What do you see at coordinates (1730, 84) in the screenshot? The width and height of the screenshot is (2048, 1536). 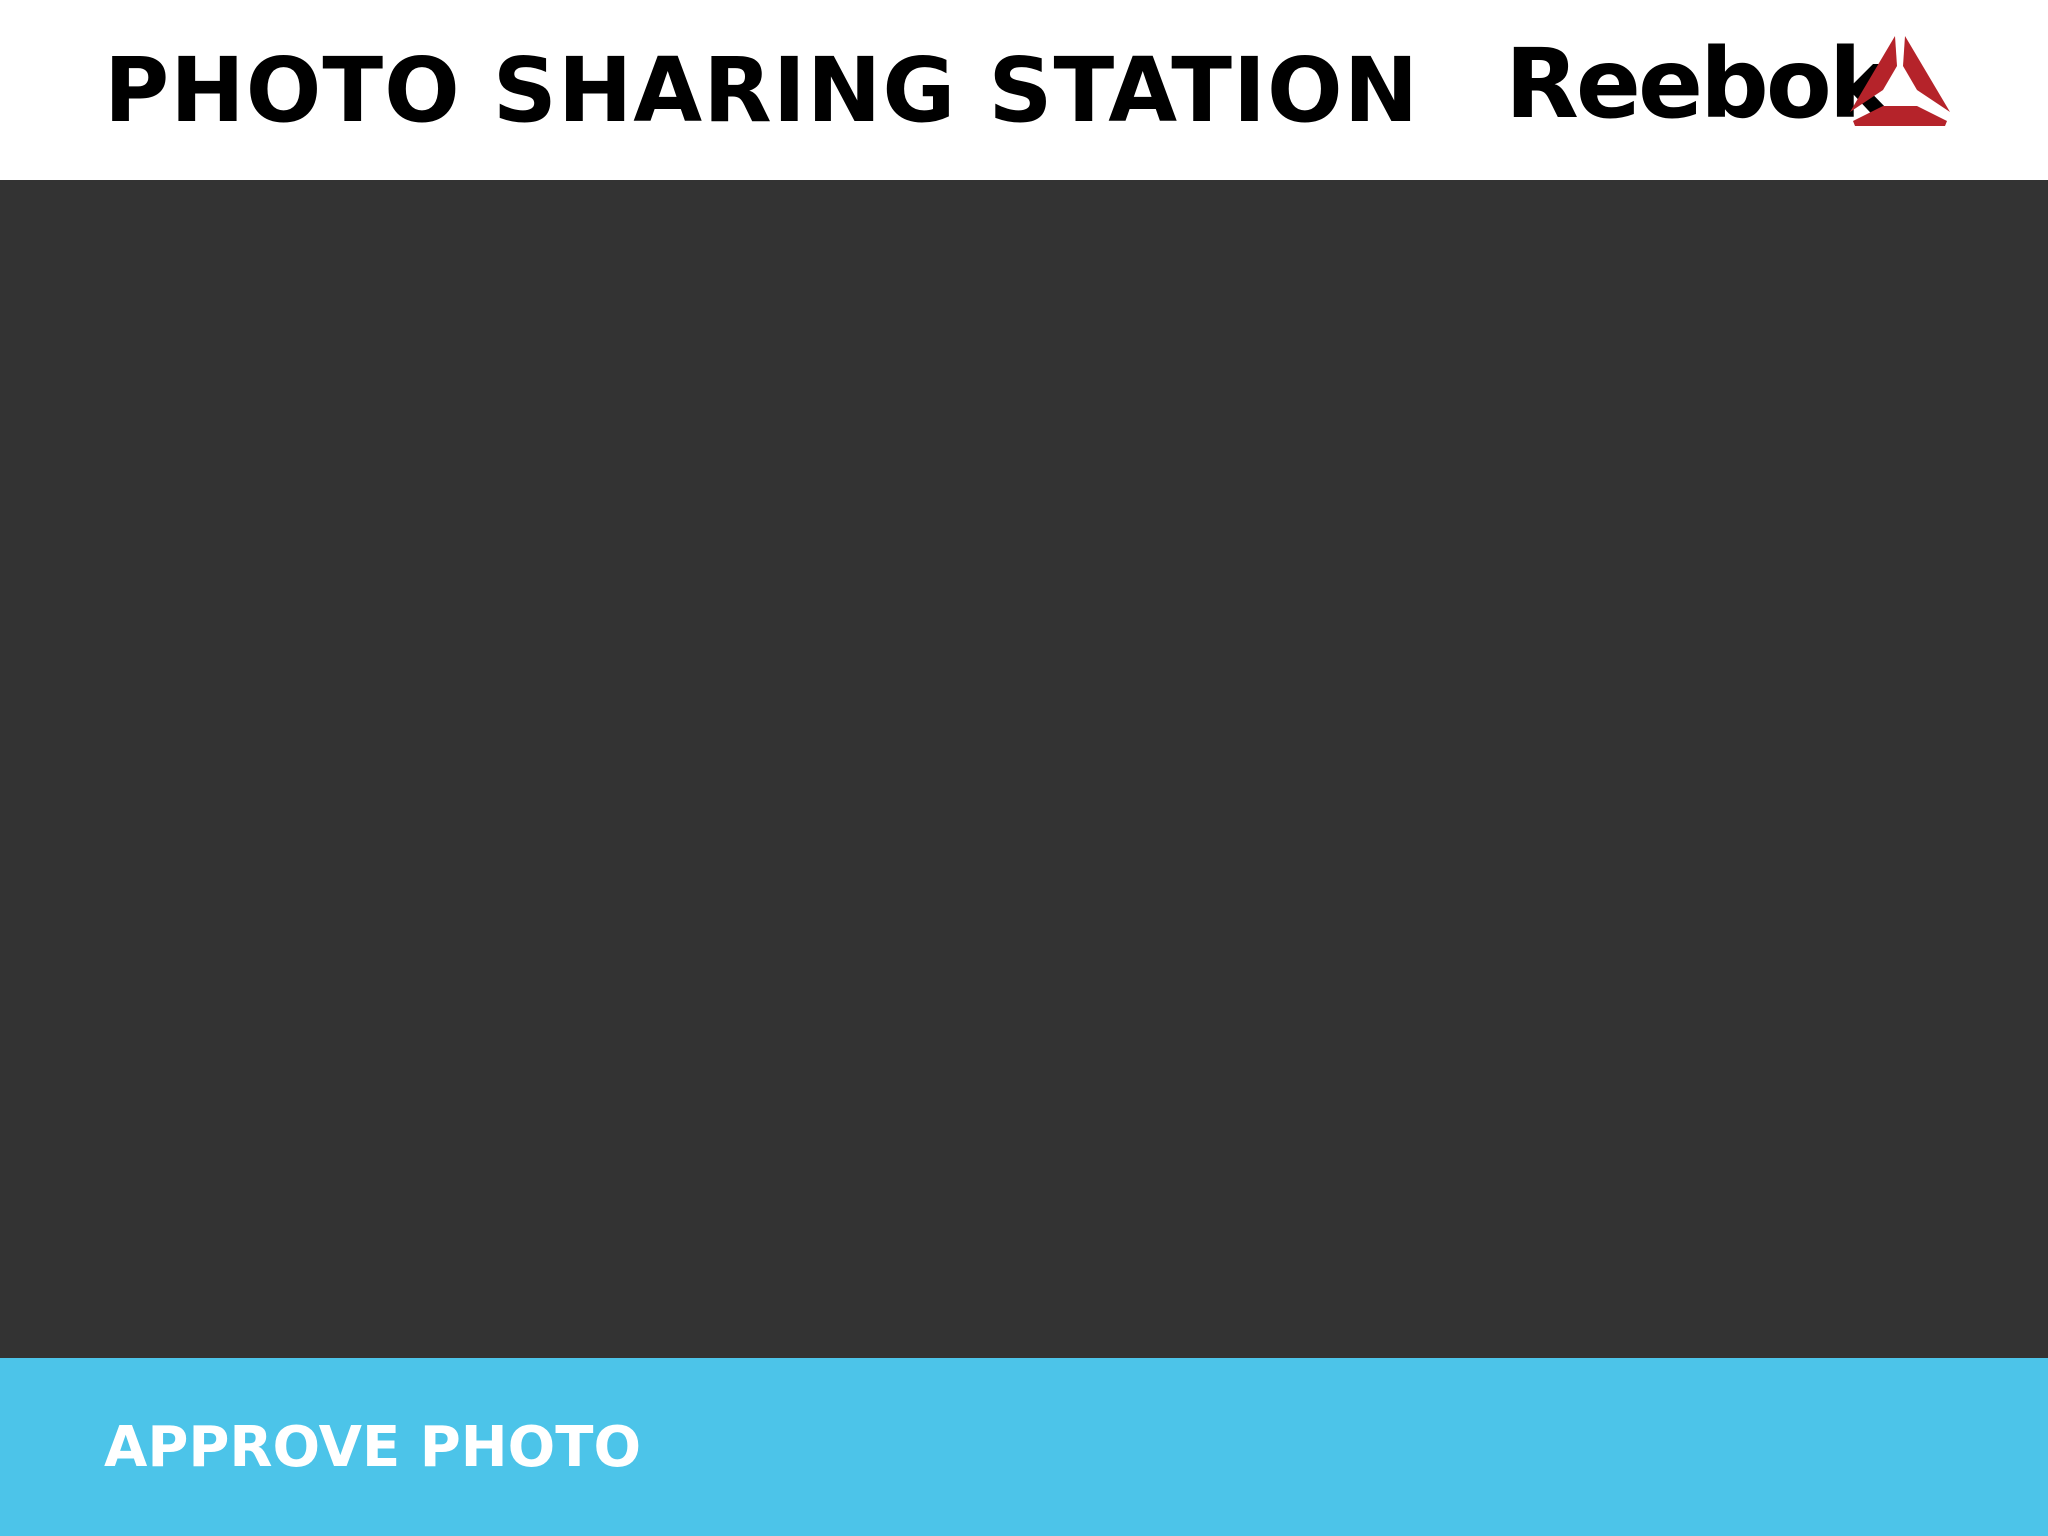 I see `brand-logo: Reebok` at bounding box center [1730, 84].